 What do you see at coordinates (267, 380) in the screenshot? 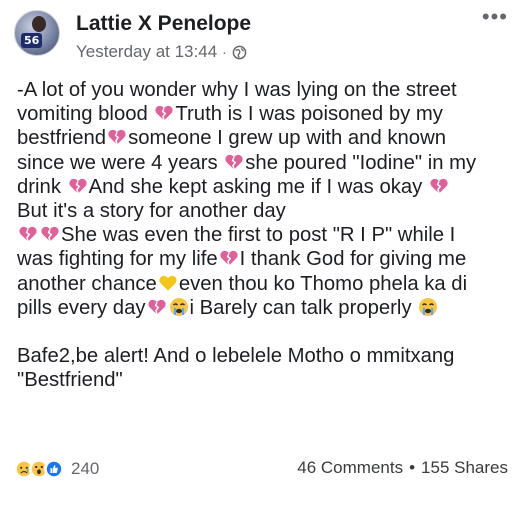
I see `post-text-line: "Bestfriend"` at bounding box center [267, 380].